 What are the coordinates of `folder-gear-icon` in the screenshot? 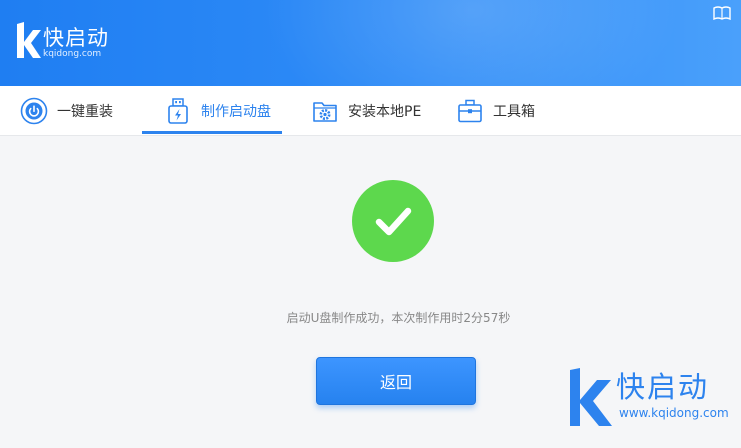 It's located at (325, 111).